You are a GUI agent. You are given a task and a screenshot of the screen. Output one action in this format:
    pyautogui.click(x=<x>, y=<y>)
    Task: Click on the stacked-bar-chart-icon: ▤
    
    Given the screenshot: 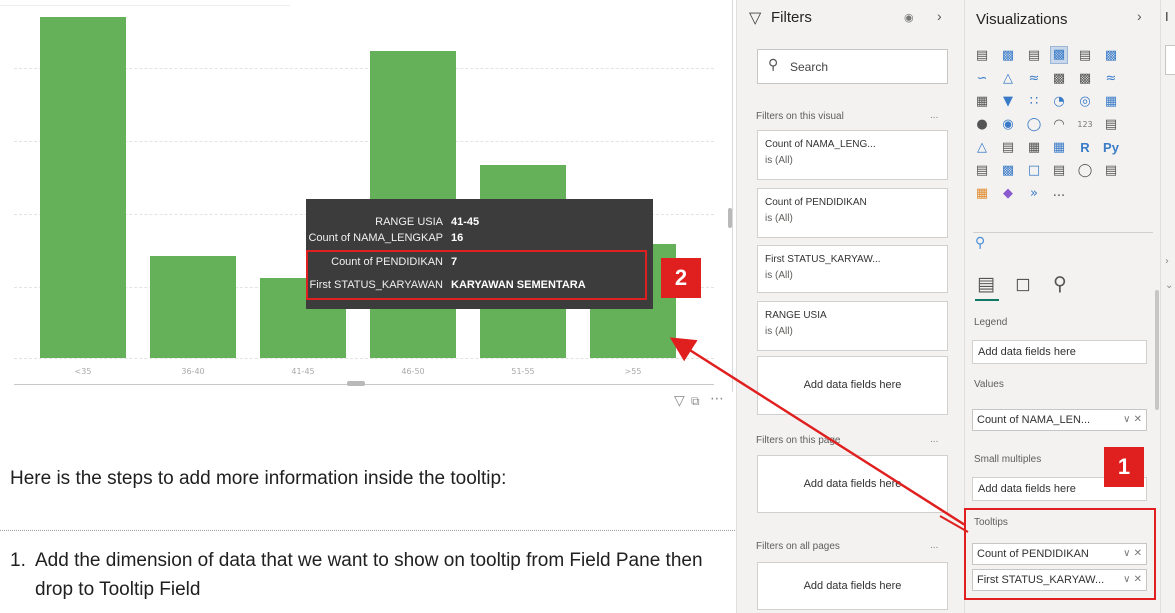 What is the action you would take?
    pyautogui.click(x=982, y=56)
    